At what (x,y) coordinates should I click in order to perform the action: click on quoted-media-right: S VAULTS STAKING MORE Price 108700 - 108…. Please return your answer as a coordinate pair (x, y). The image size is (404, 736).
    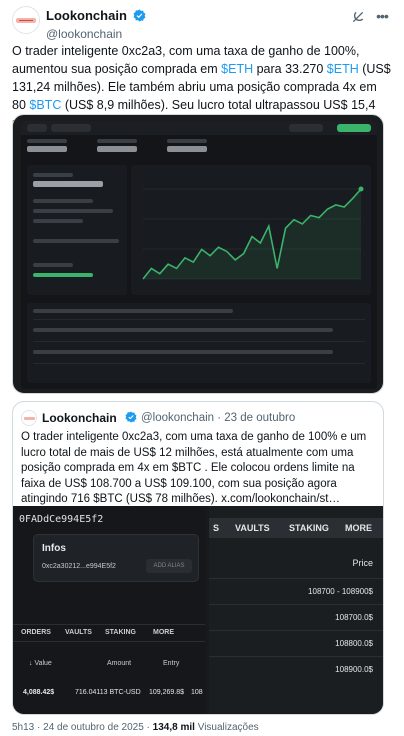
    Looking at the image, I should click on (296, 610).